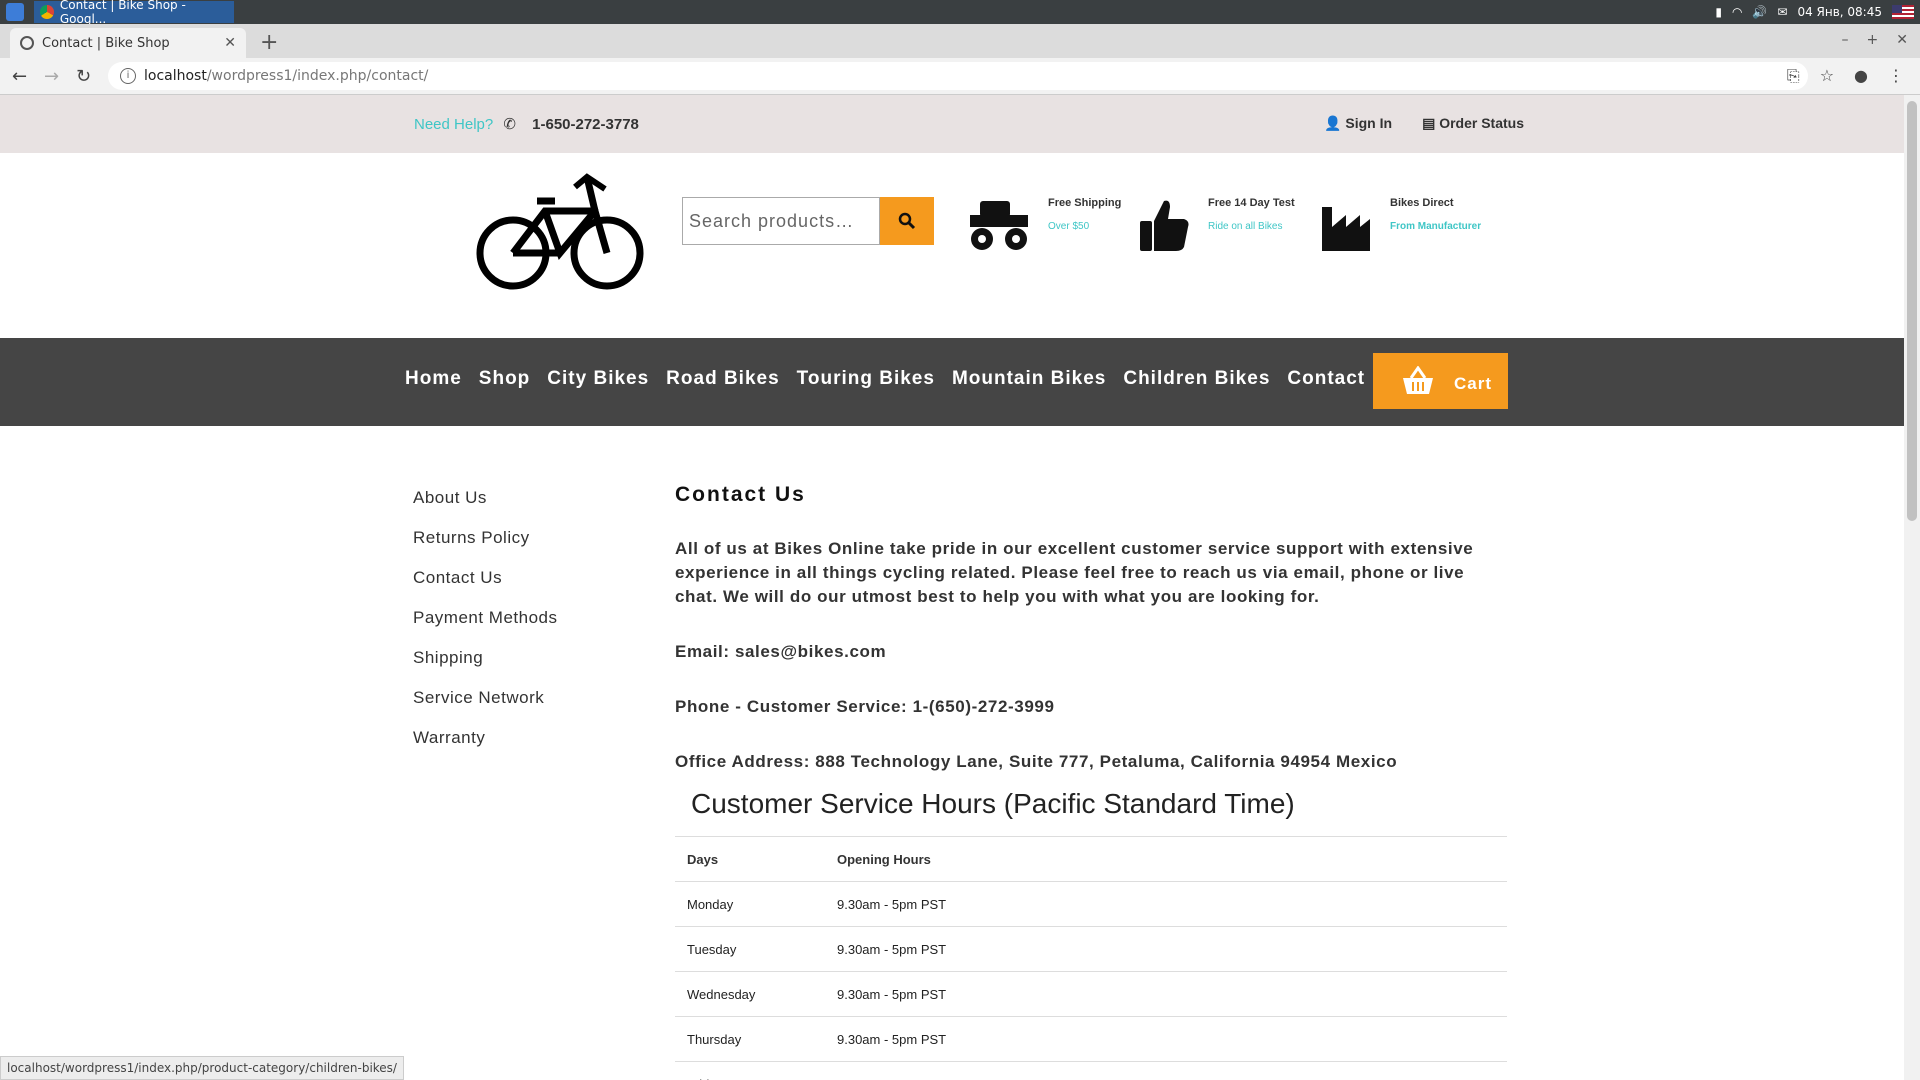 The height and width of the screenshot is (1080, 1920). I want to click on factory-icon, so click(1346, 229).